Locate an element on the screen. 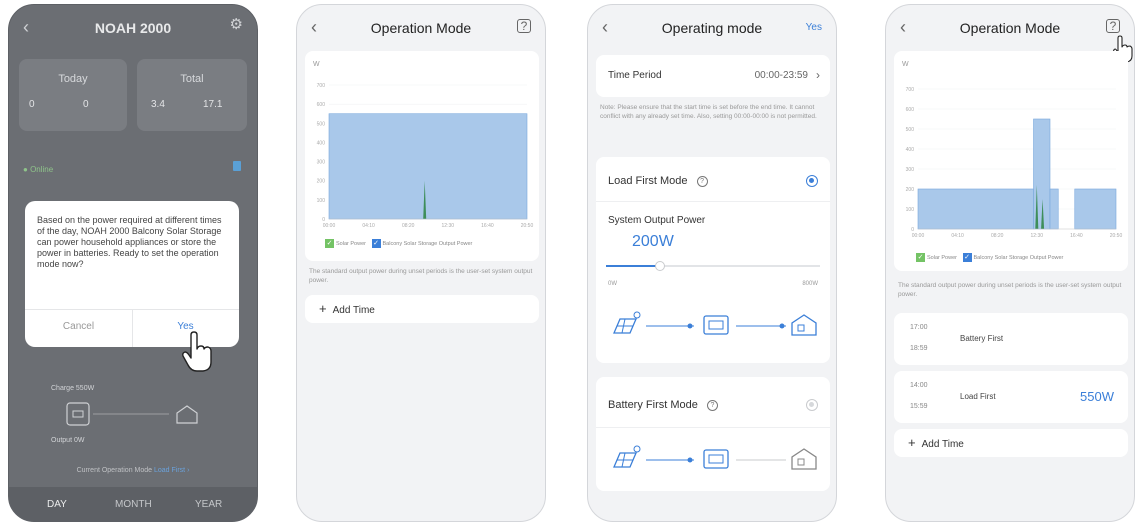  status-text: Online is located at coordinates (42, 169).